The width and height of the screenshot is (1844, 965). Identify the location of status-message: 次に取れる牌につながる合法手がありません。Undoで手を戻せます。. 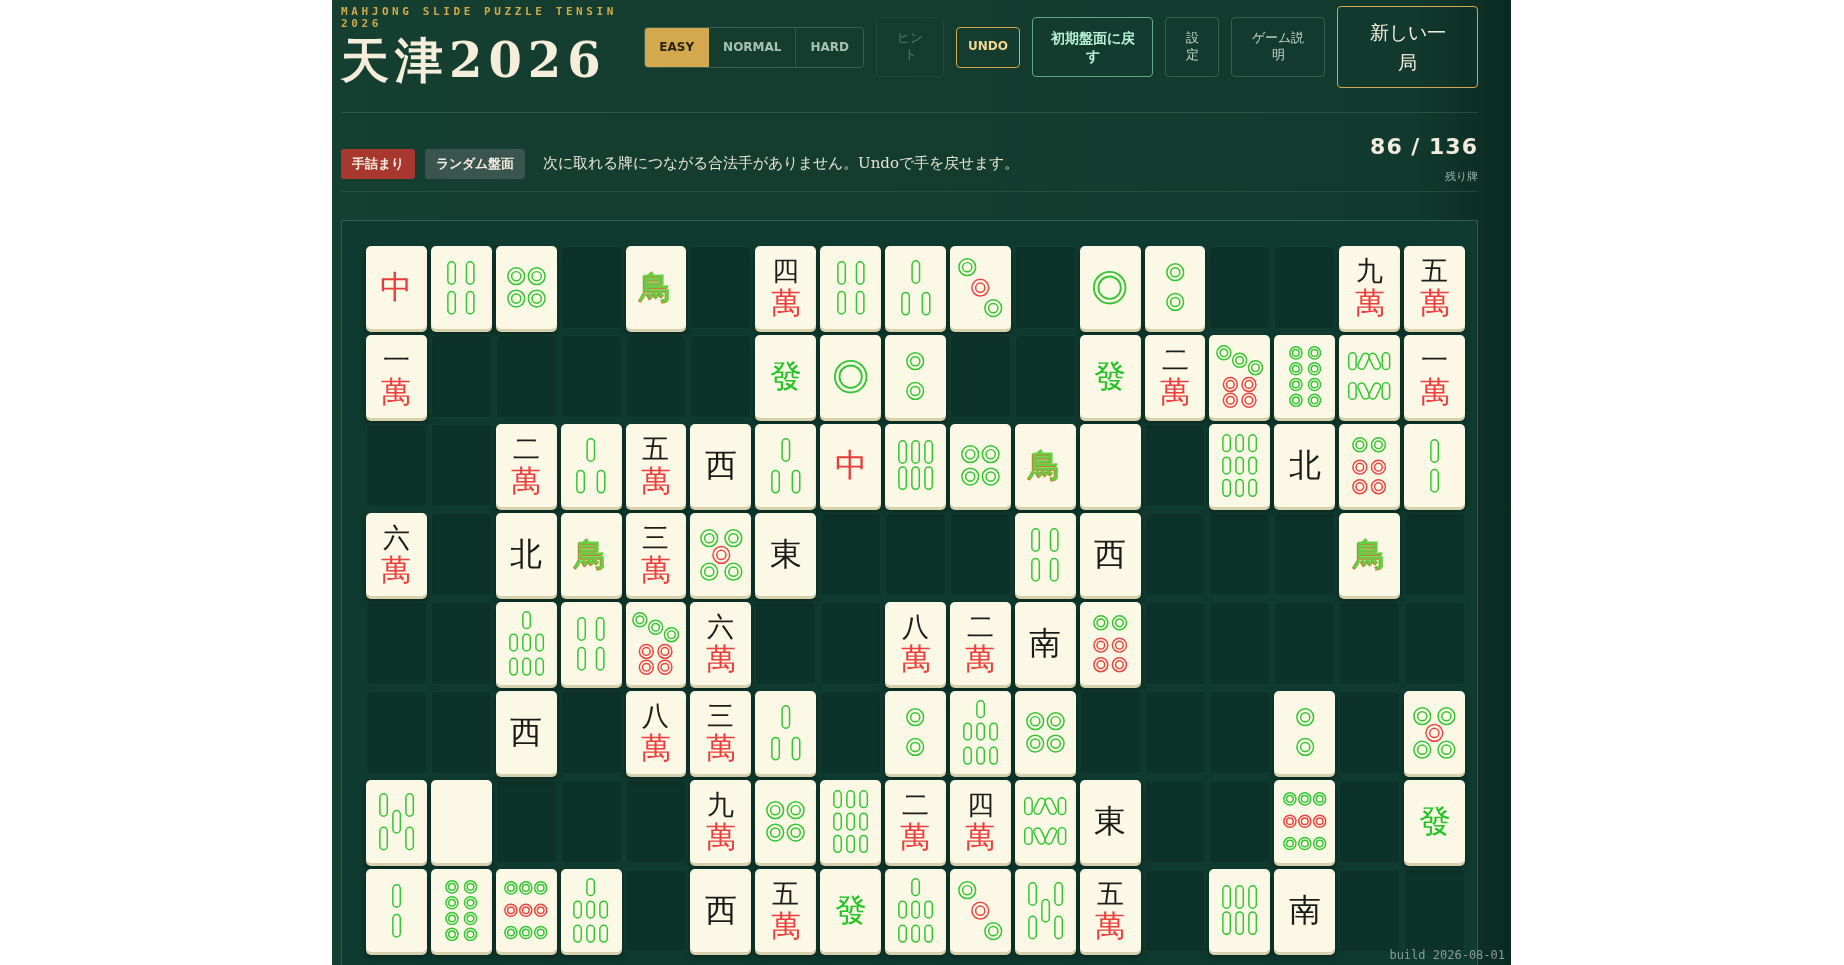
(781, 163).